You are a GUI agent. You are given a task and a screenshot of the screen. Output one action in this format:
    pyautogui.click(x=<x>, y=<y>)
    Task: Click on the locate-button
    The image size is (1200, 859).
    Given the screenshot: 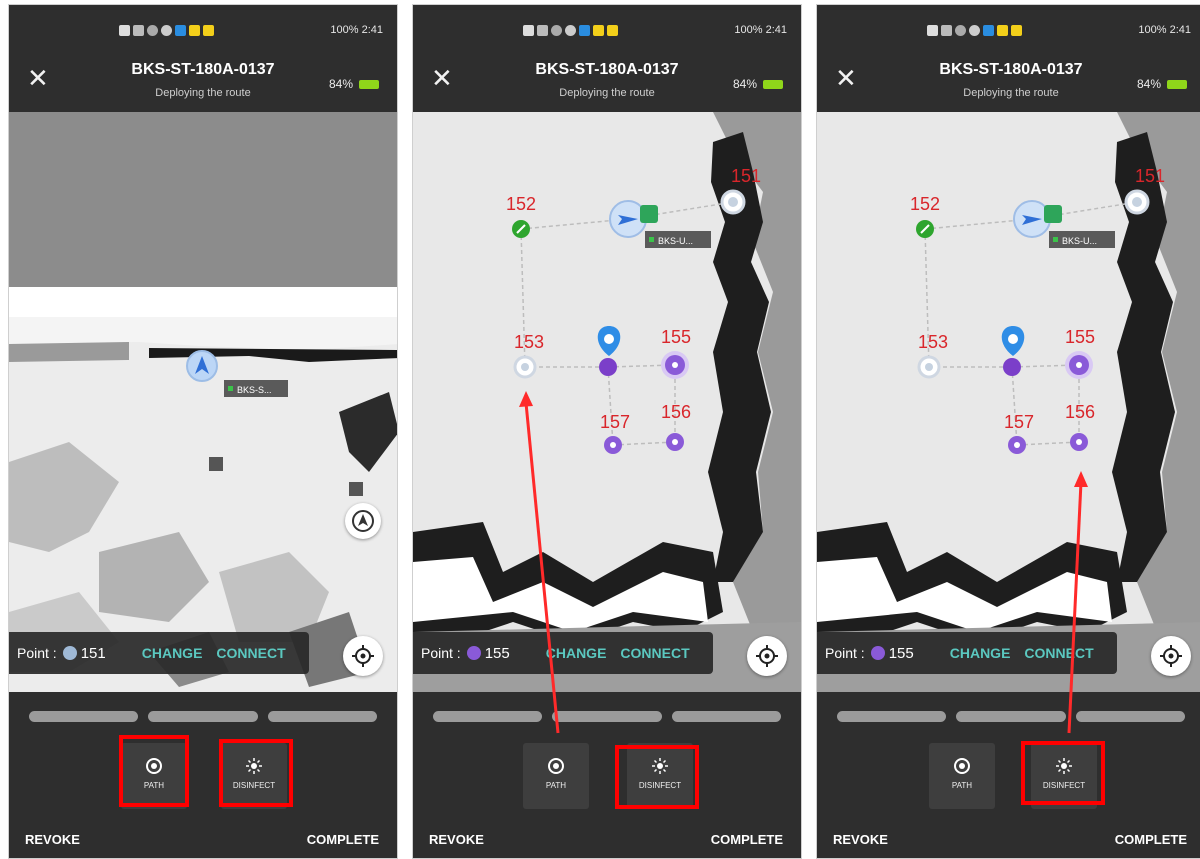 What is the action you would take?
    pyautogui.click(x=363, y=656)
    